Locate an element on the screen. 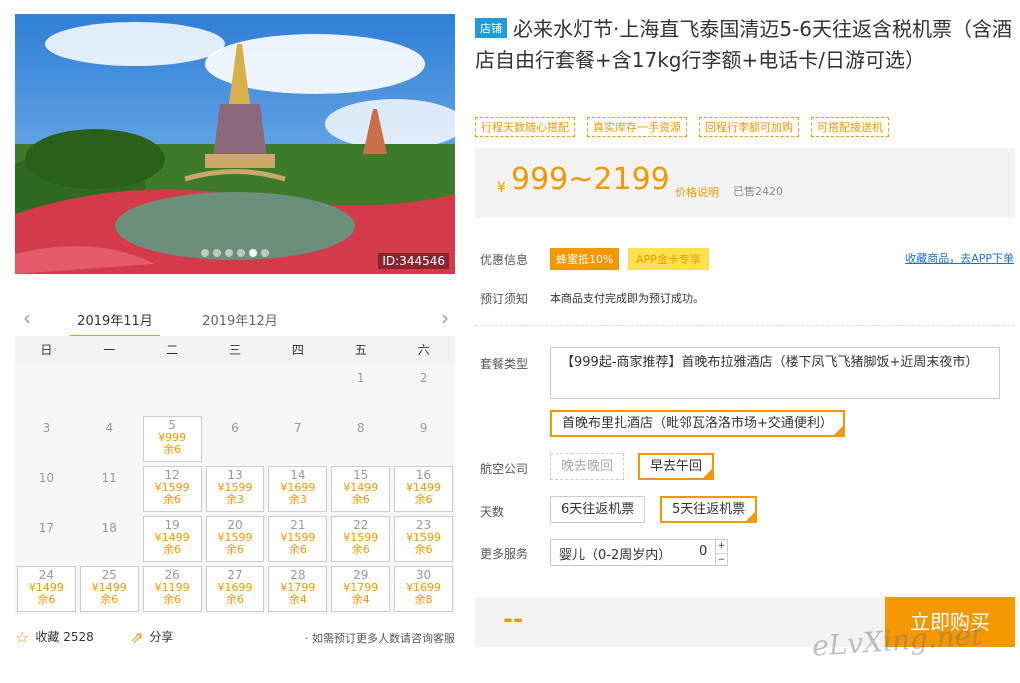  calendar-day-available: 14 ¥1699 余3 is located at coordinates (298, 489).